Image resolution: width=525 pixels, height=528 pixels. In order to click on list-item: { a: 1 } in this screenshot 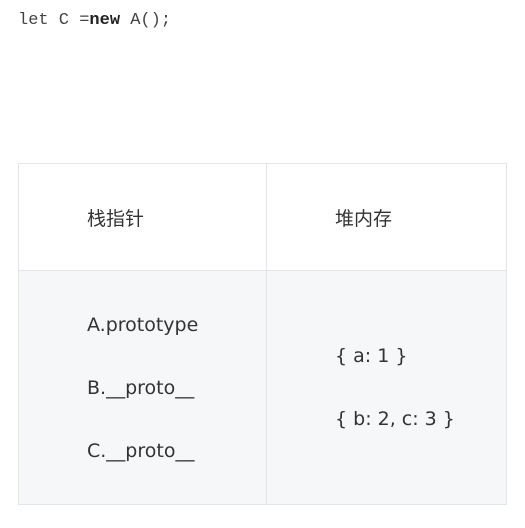, I will do `click(371, 356)`.